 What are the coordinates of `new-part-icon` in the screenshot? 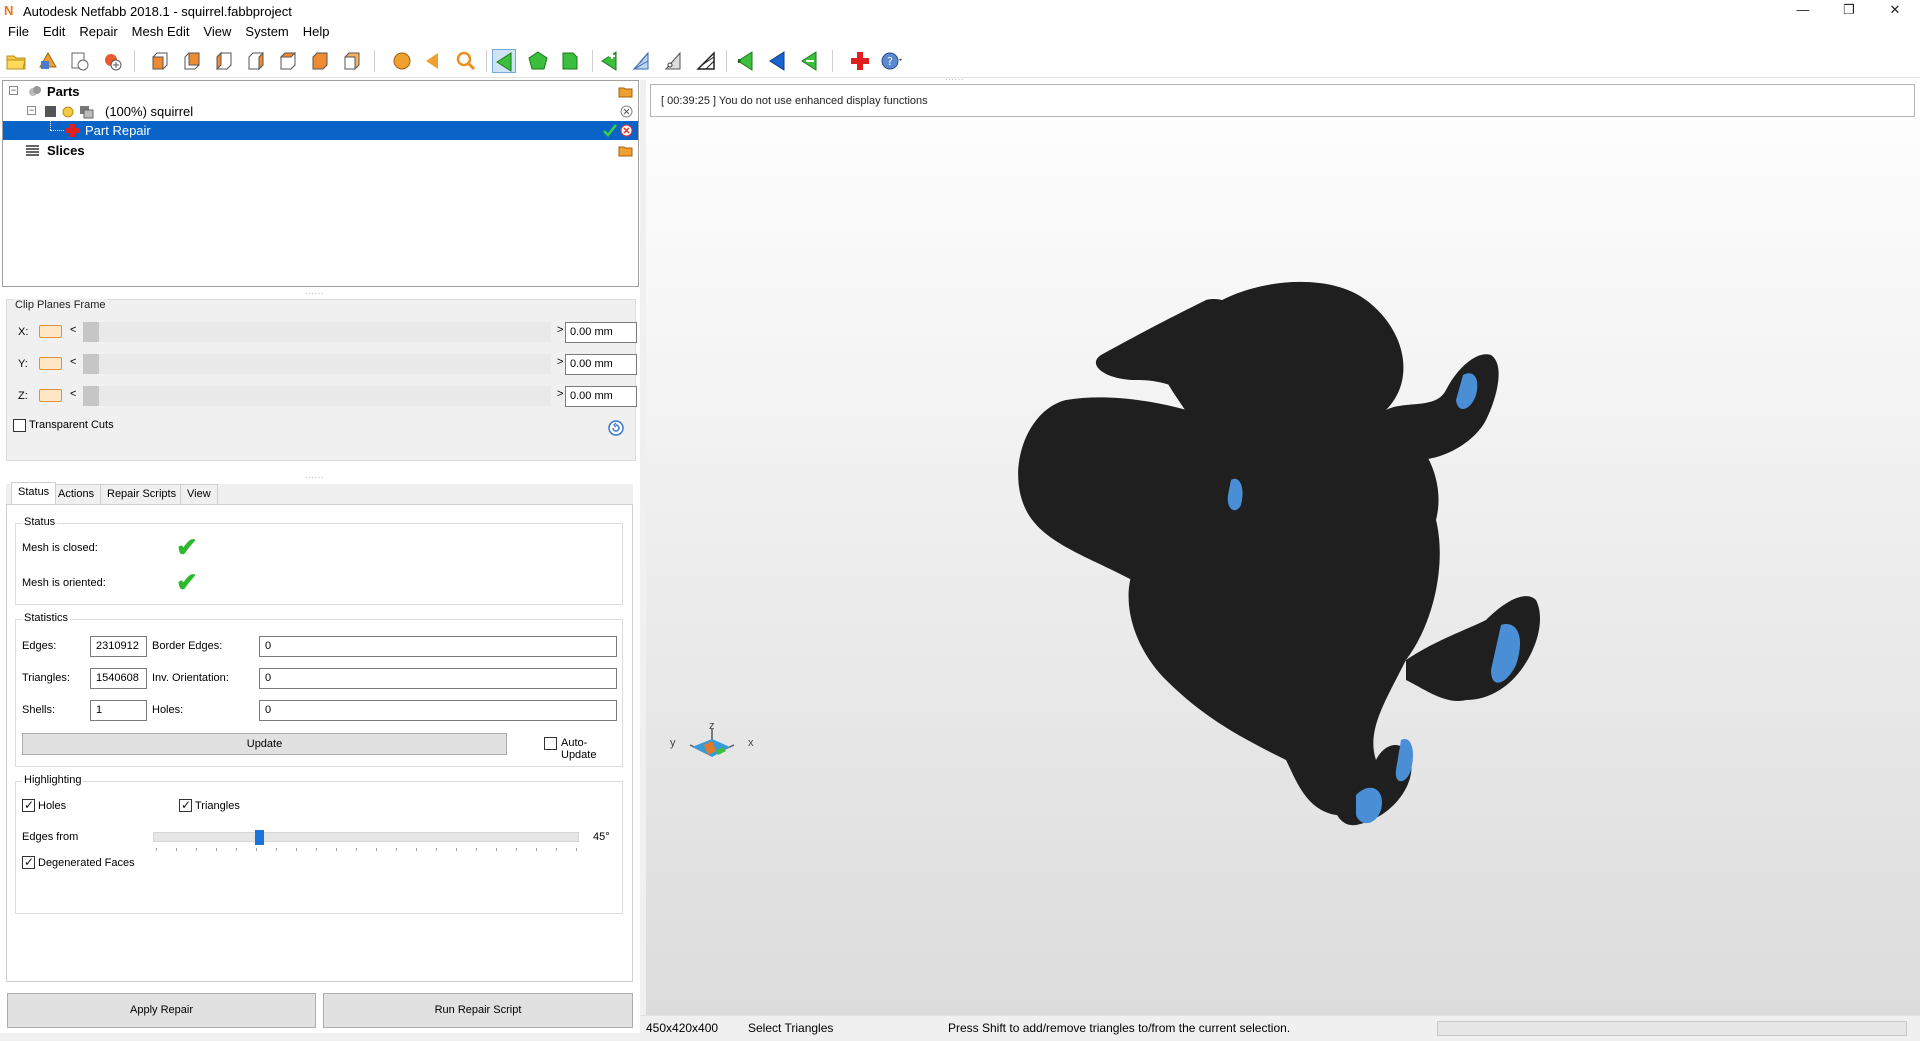 It's located at (80, 61).